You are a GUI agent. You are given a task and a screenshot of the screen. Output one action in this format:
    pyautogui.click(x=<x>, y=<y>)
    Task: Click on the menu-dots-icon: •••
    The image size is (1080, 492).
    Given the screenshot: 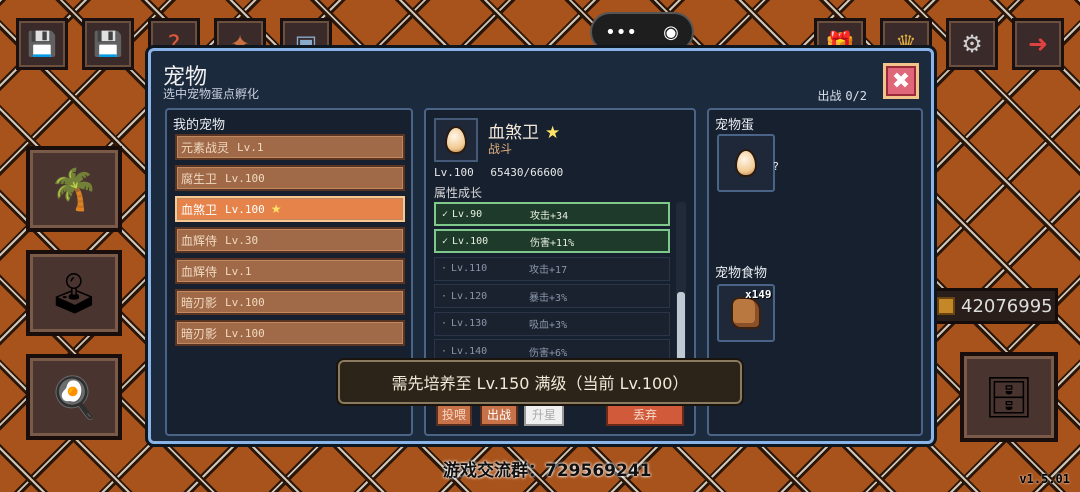 What is the action you would take?
    pyautogui.click(x=621, y=32)
    